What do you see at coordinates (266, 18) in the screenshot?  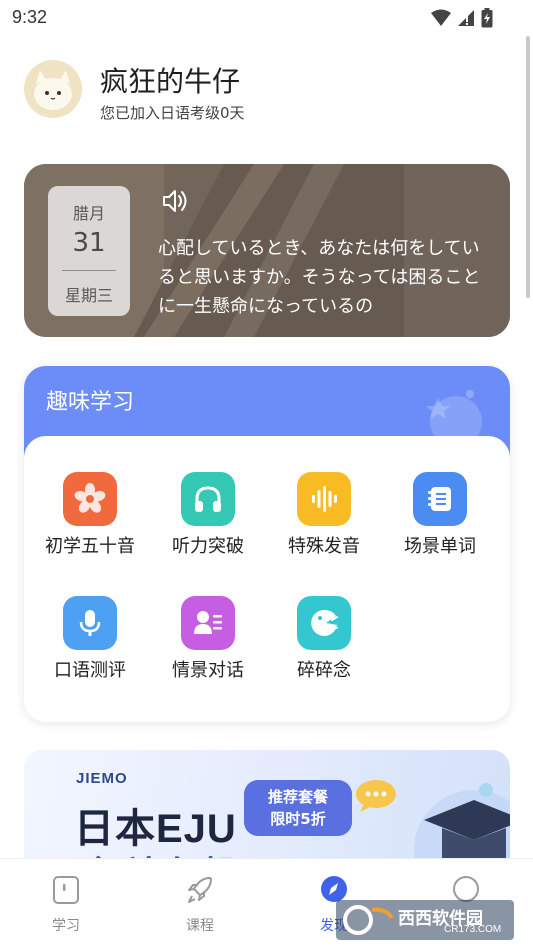 I see `status-bar: 9:32` at bounding box center [266, 18].